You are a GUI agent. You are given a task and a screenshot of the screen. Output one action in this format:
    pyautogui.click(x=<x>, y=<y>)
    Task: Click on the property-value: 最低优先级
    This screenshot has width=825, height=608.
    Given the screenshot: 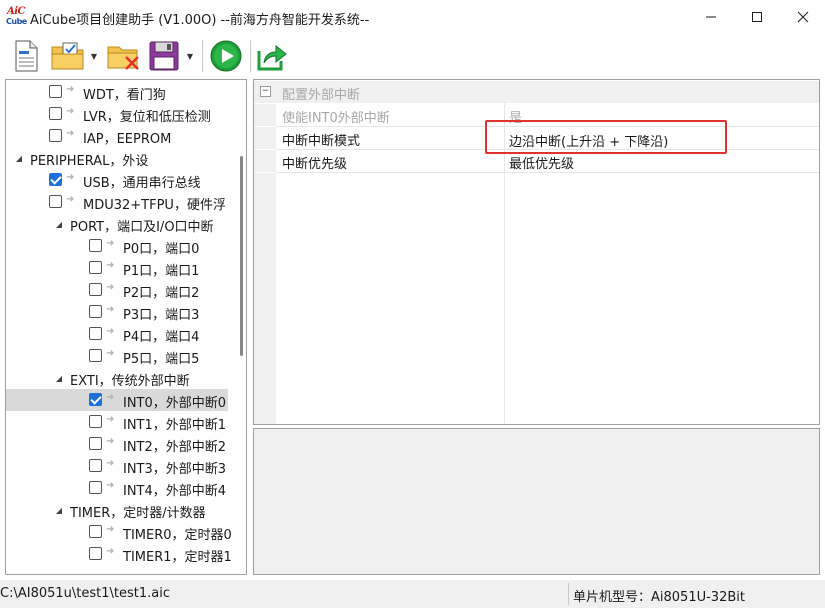 What is the action you would take?
    pyautogui.click(x=541, y=162)
    